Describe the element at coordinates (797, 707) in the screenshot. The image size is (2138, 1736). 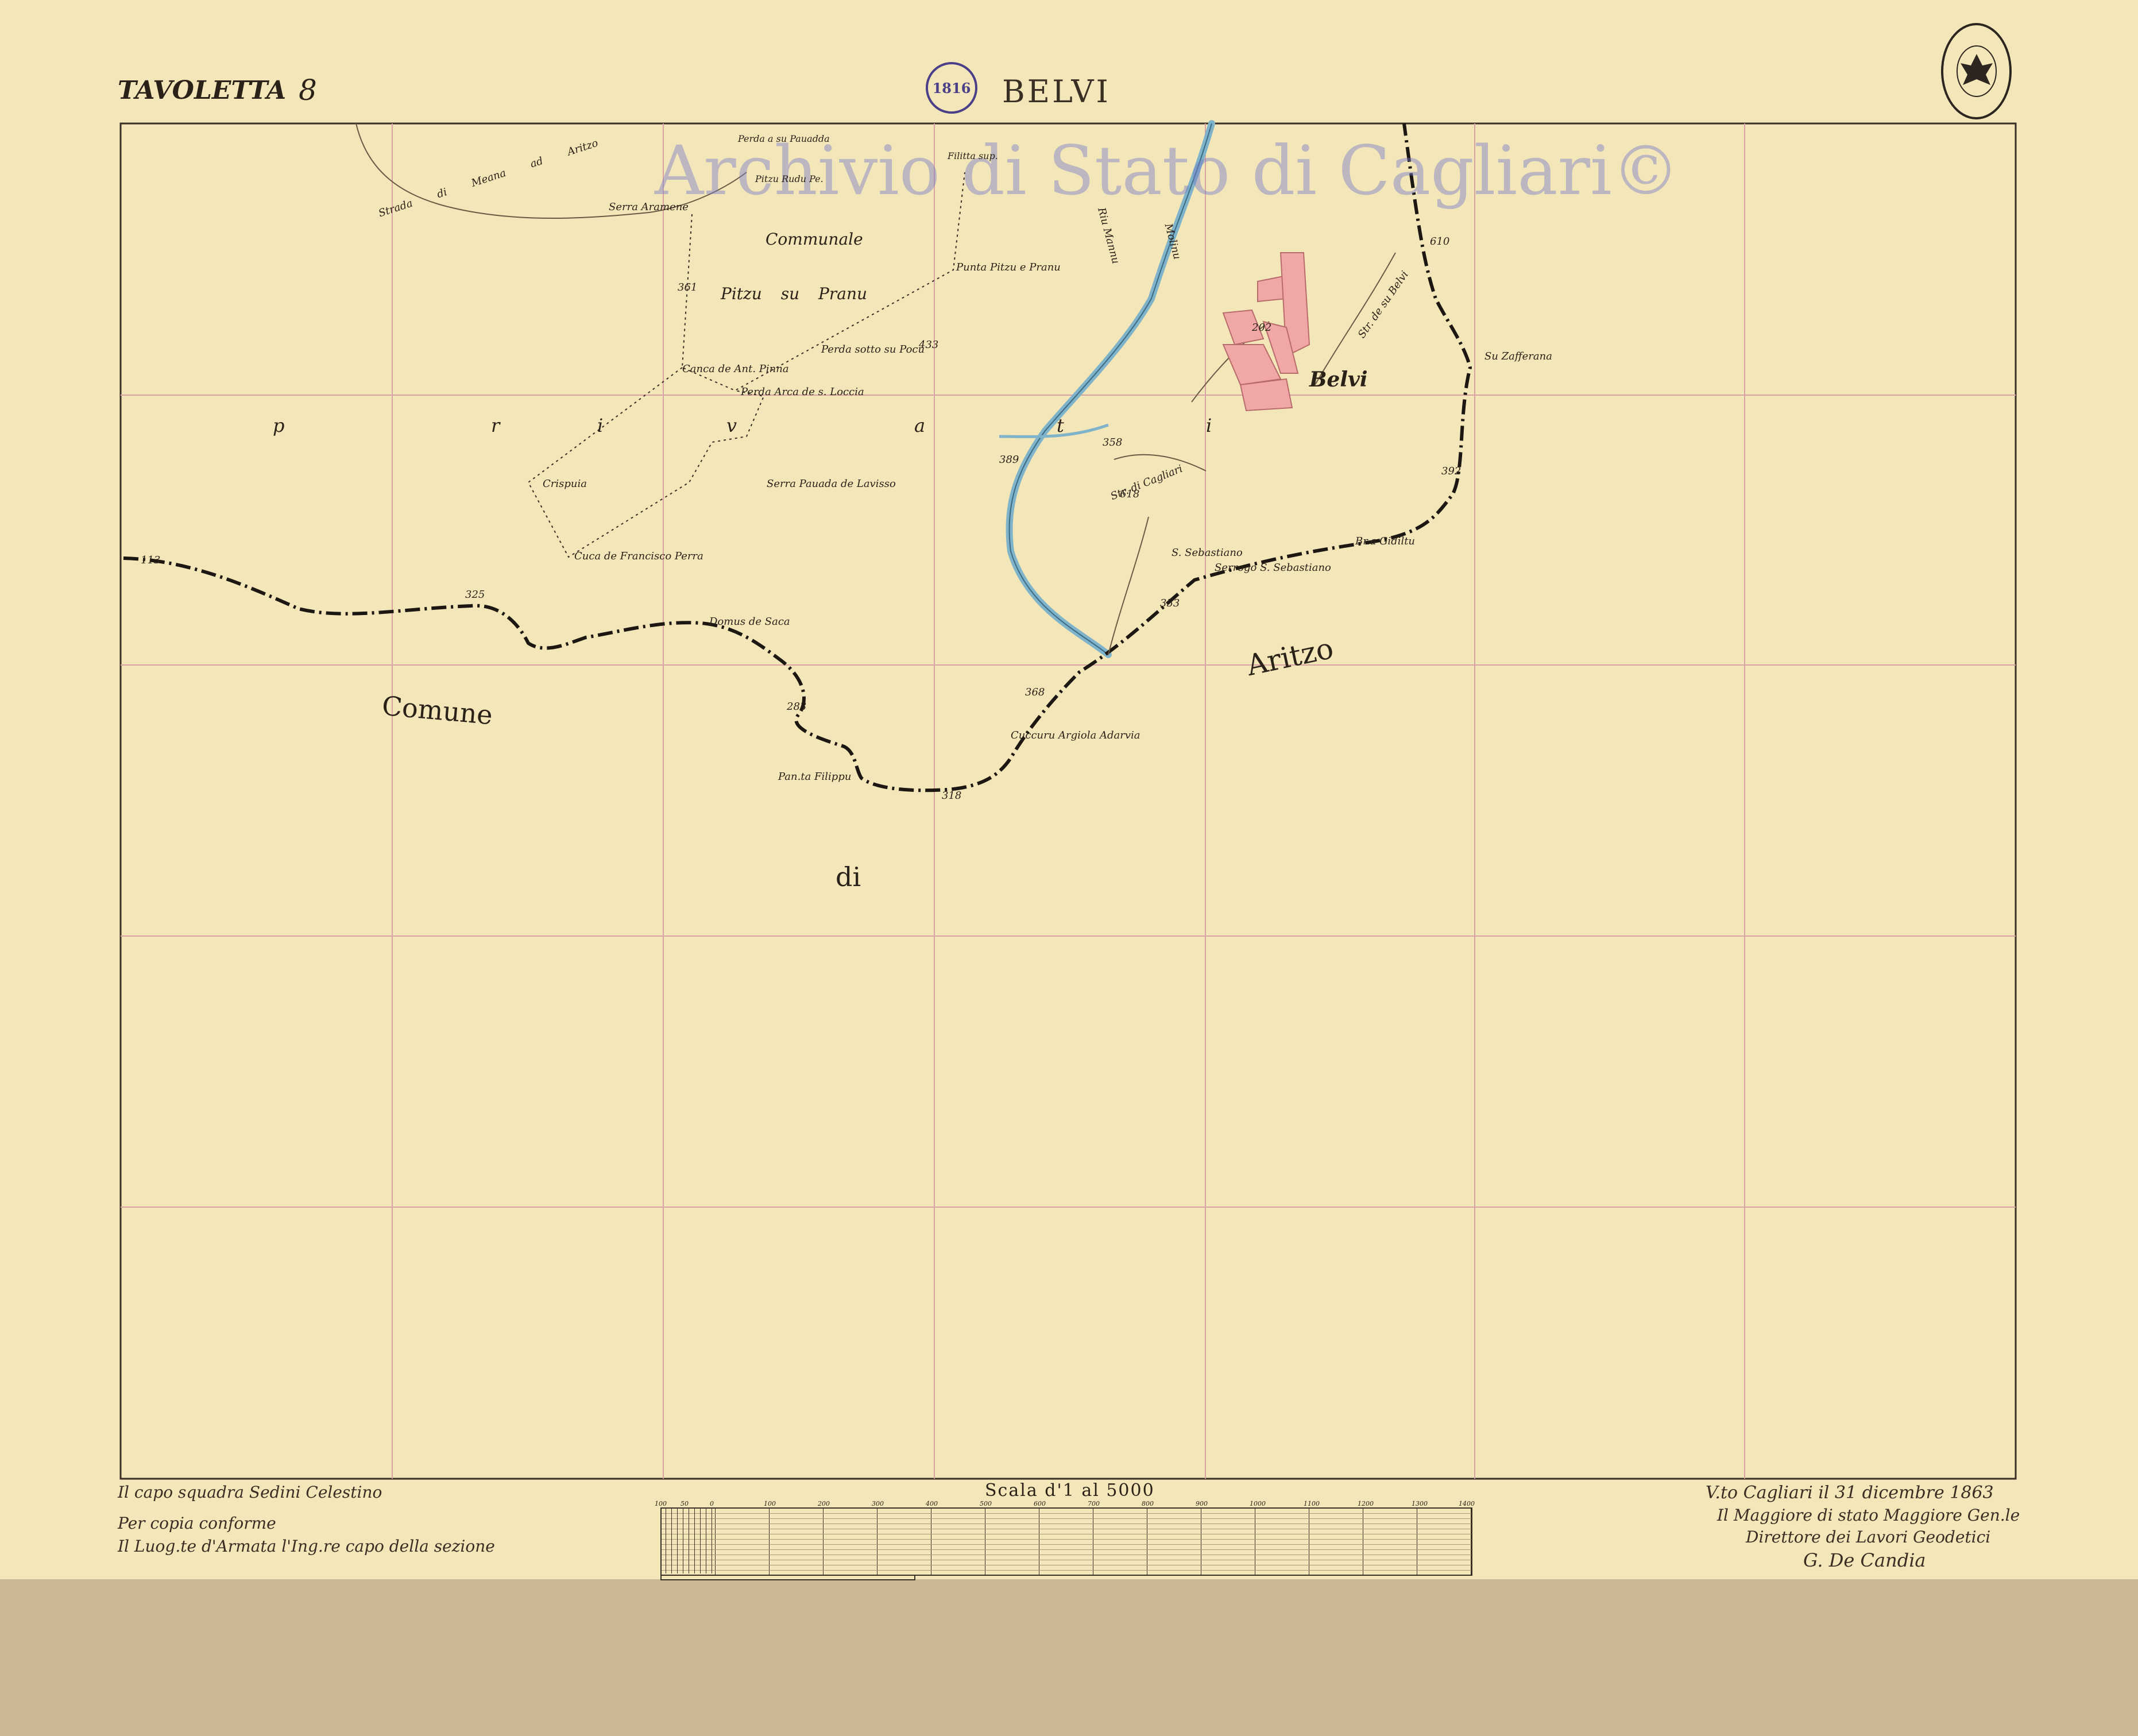
I see `elevation-number: 283` at that location.